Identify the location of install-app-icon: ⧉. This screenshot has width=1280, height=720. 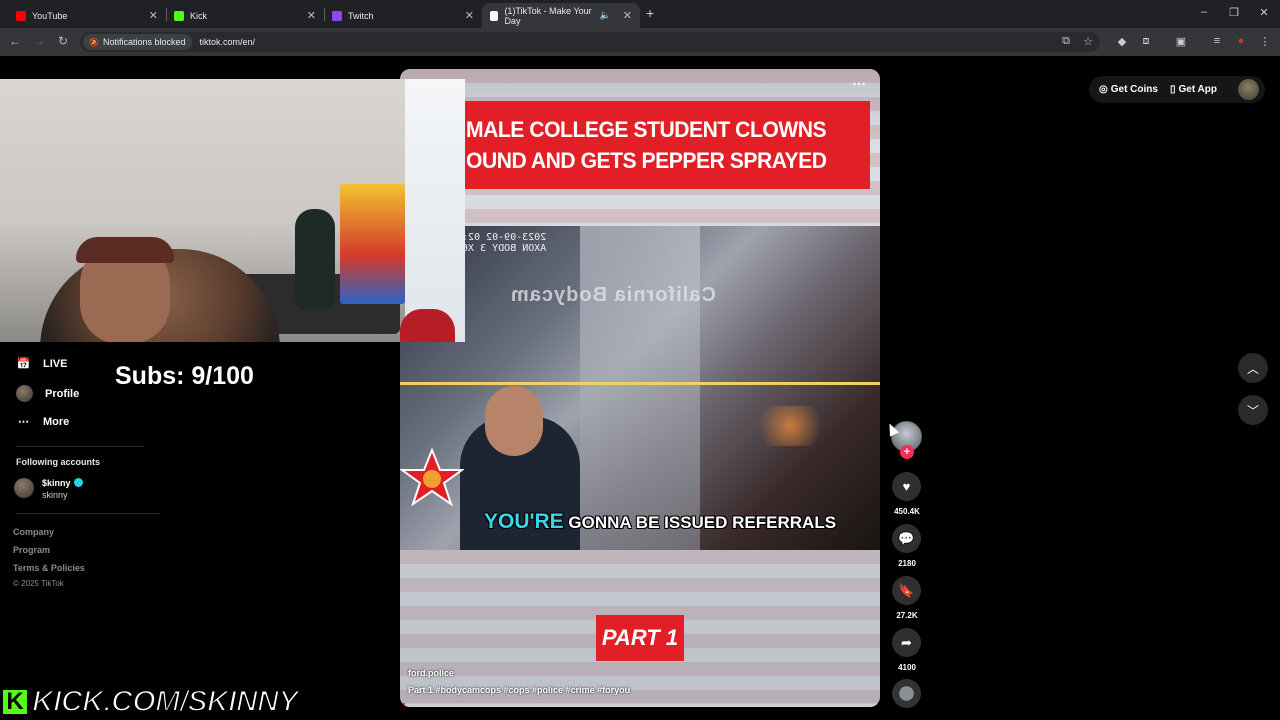
(1066, 41).